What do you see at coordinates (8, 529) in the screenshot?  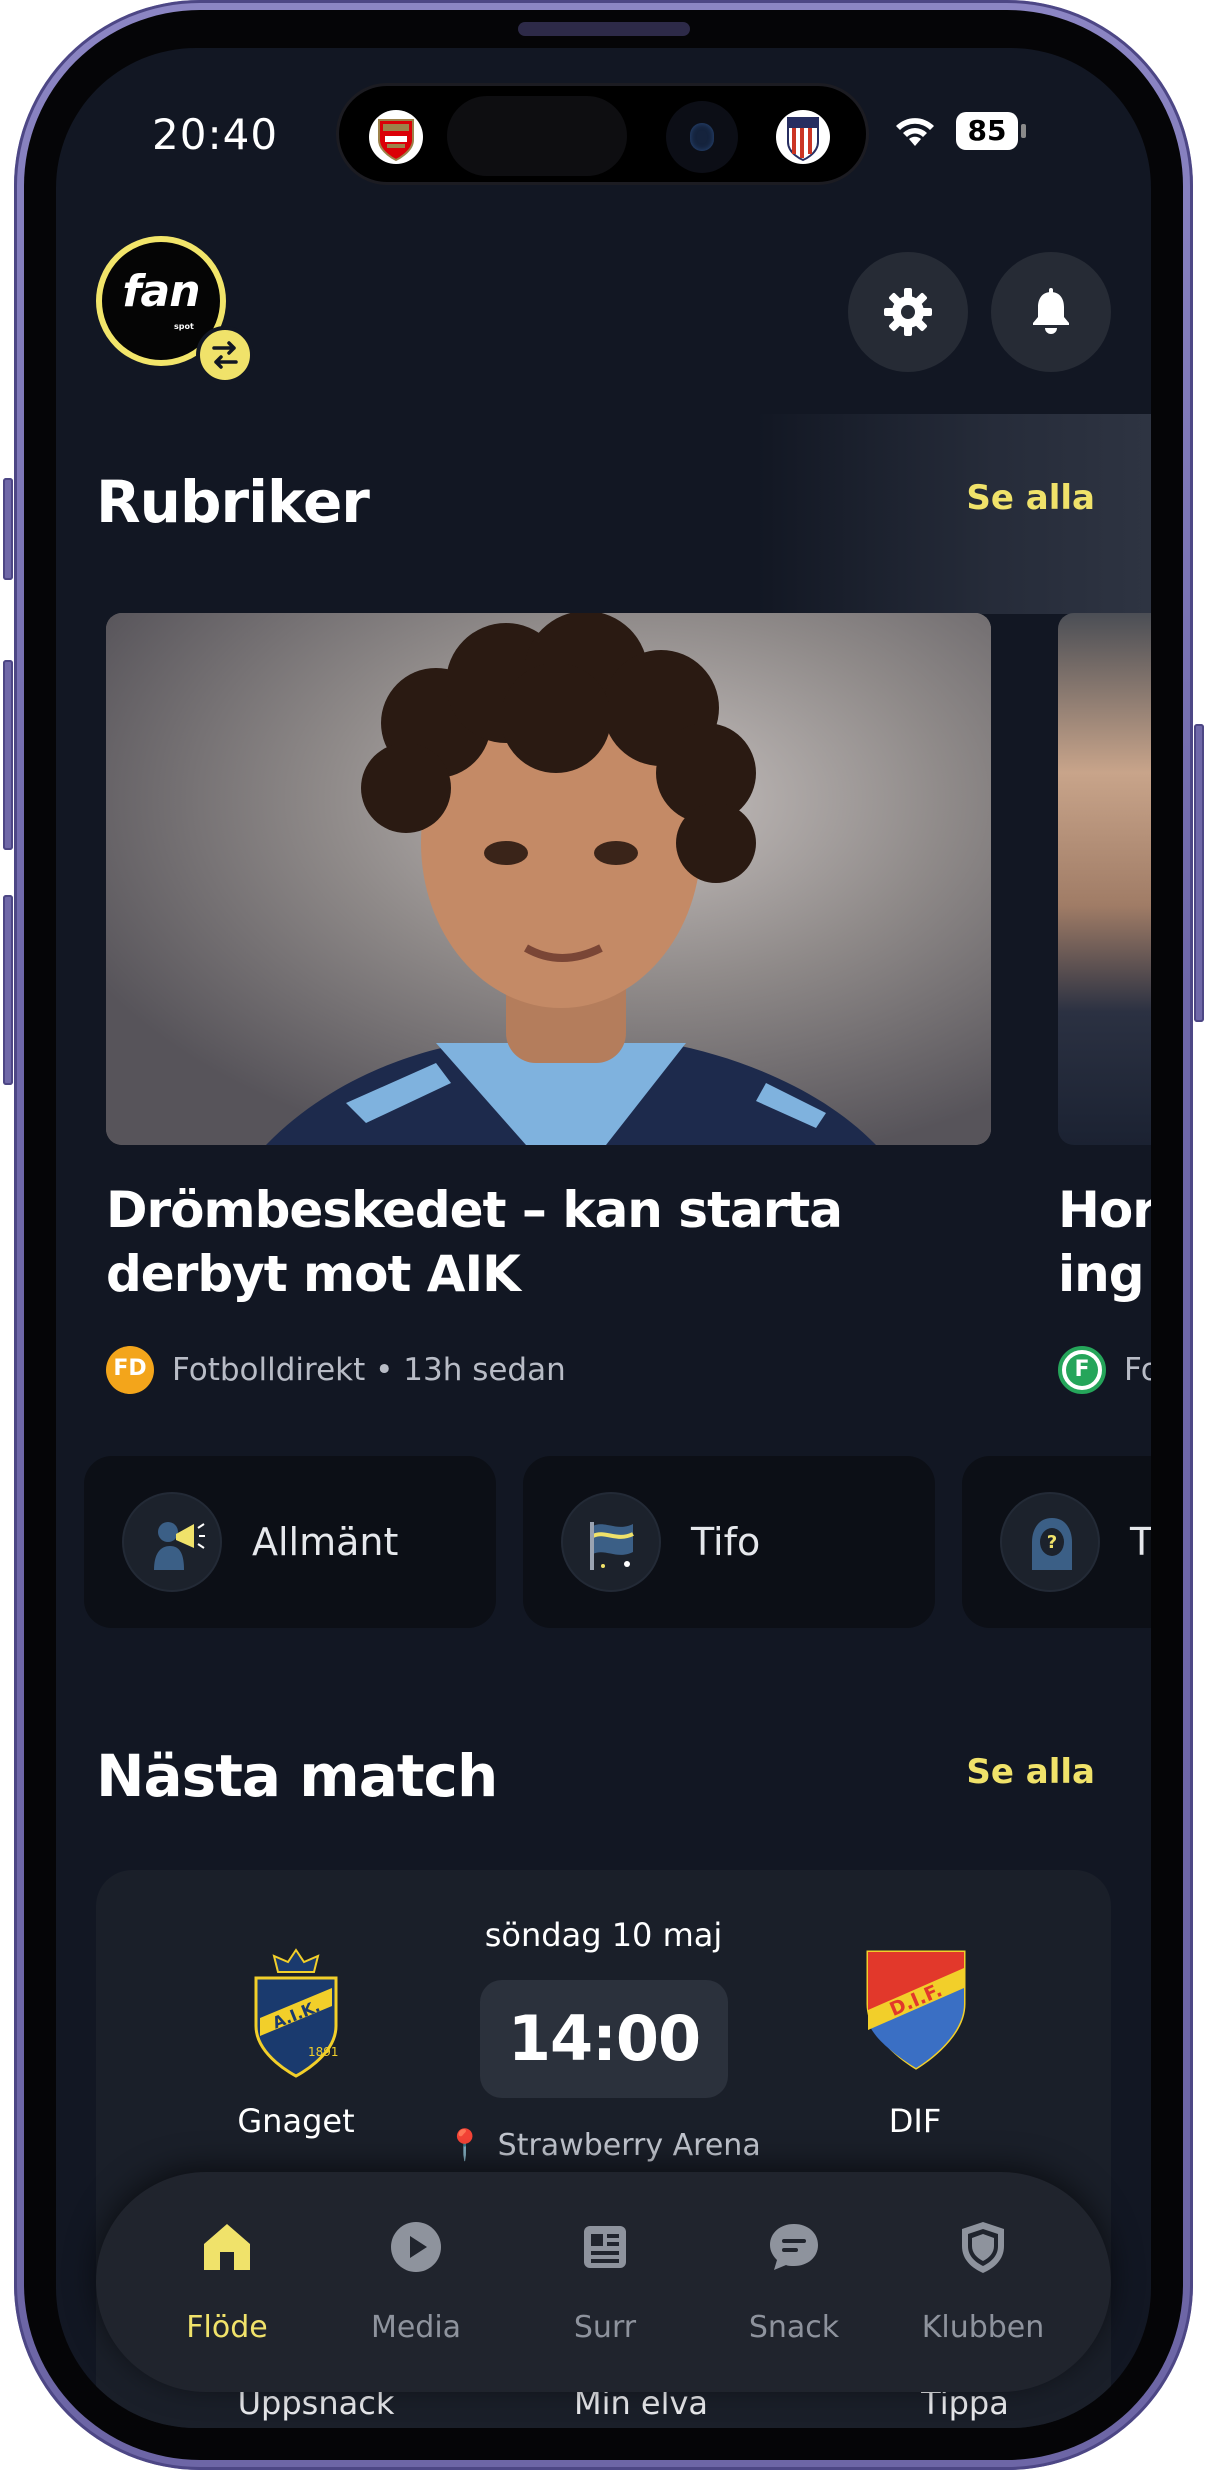 I see `action-button` at bounding box center [8, 529].